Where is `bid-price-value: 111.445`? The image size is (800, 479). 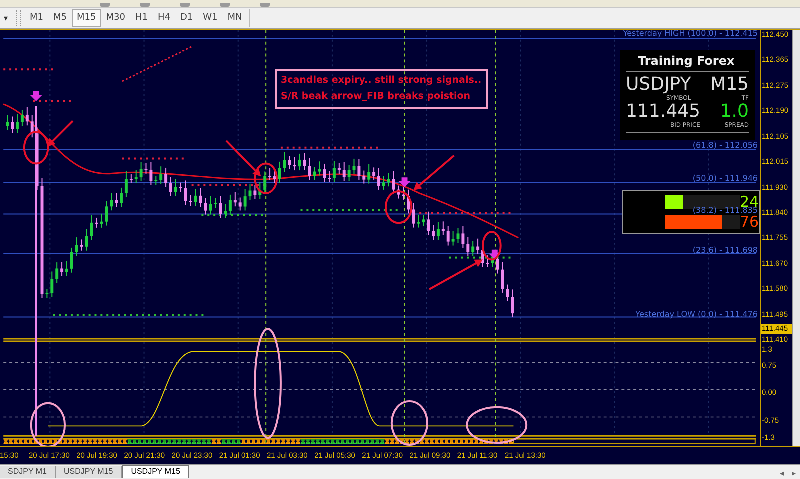
bid-price-value: 111.445 is located at coordinates (663, 112).